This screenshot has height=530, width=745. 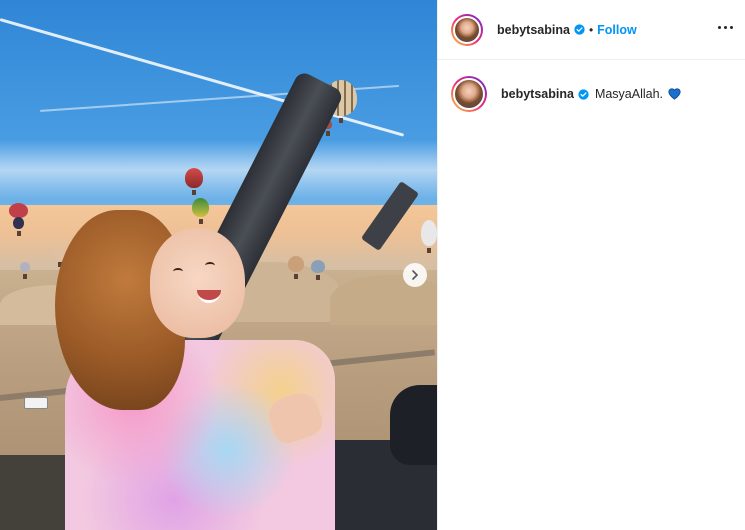 I want to click on author-username: bebytsabina, so click(x=533, y=30).